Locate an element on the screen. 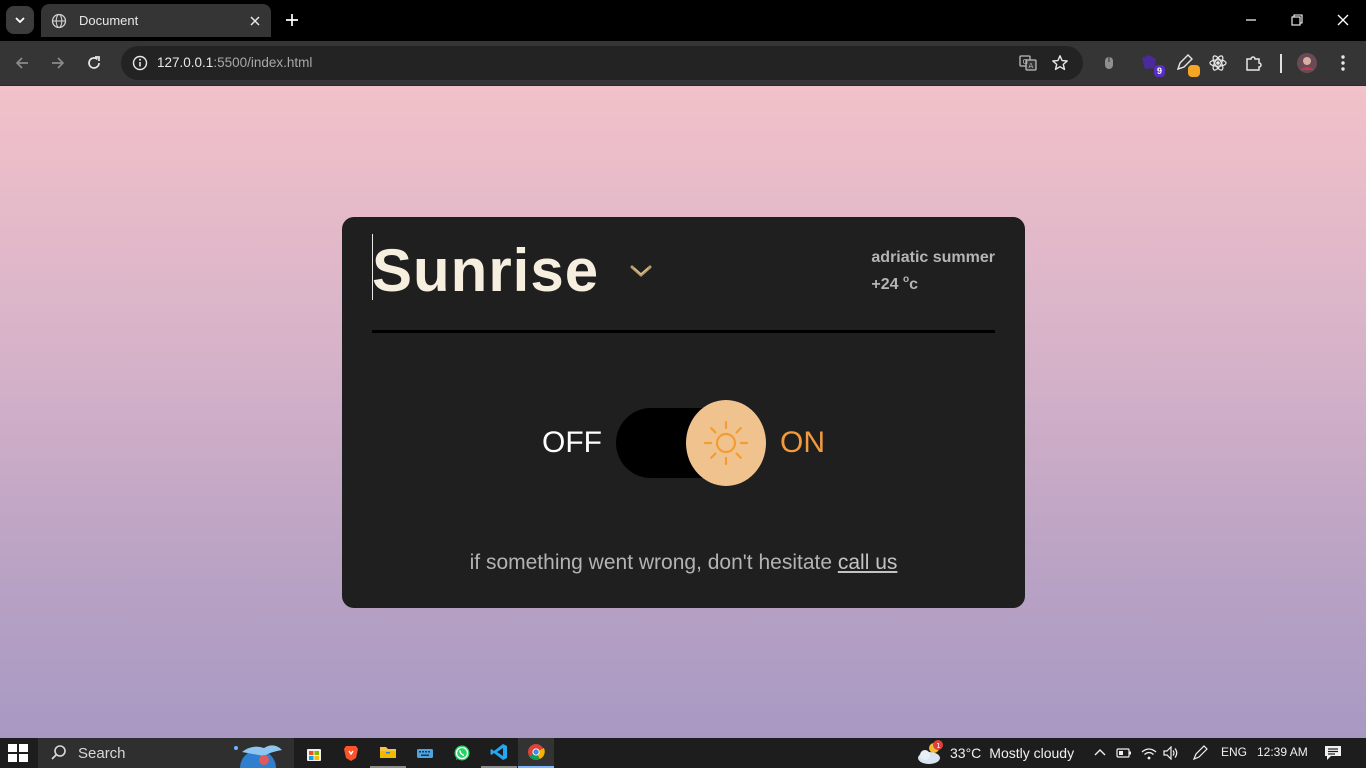  notifications-icon is located at coordinates (1333, 753).